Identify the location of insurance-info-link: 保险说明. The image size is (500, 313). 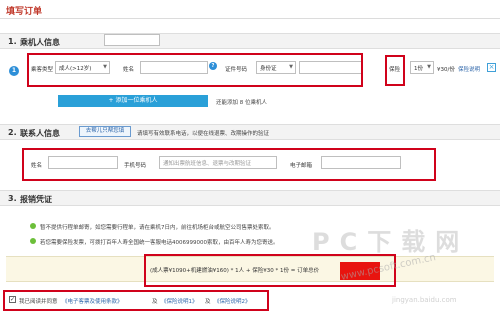
(469, 69).